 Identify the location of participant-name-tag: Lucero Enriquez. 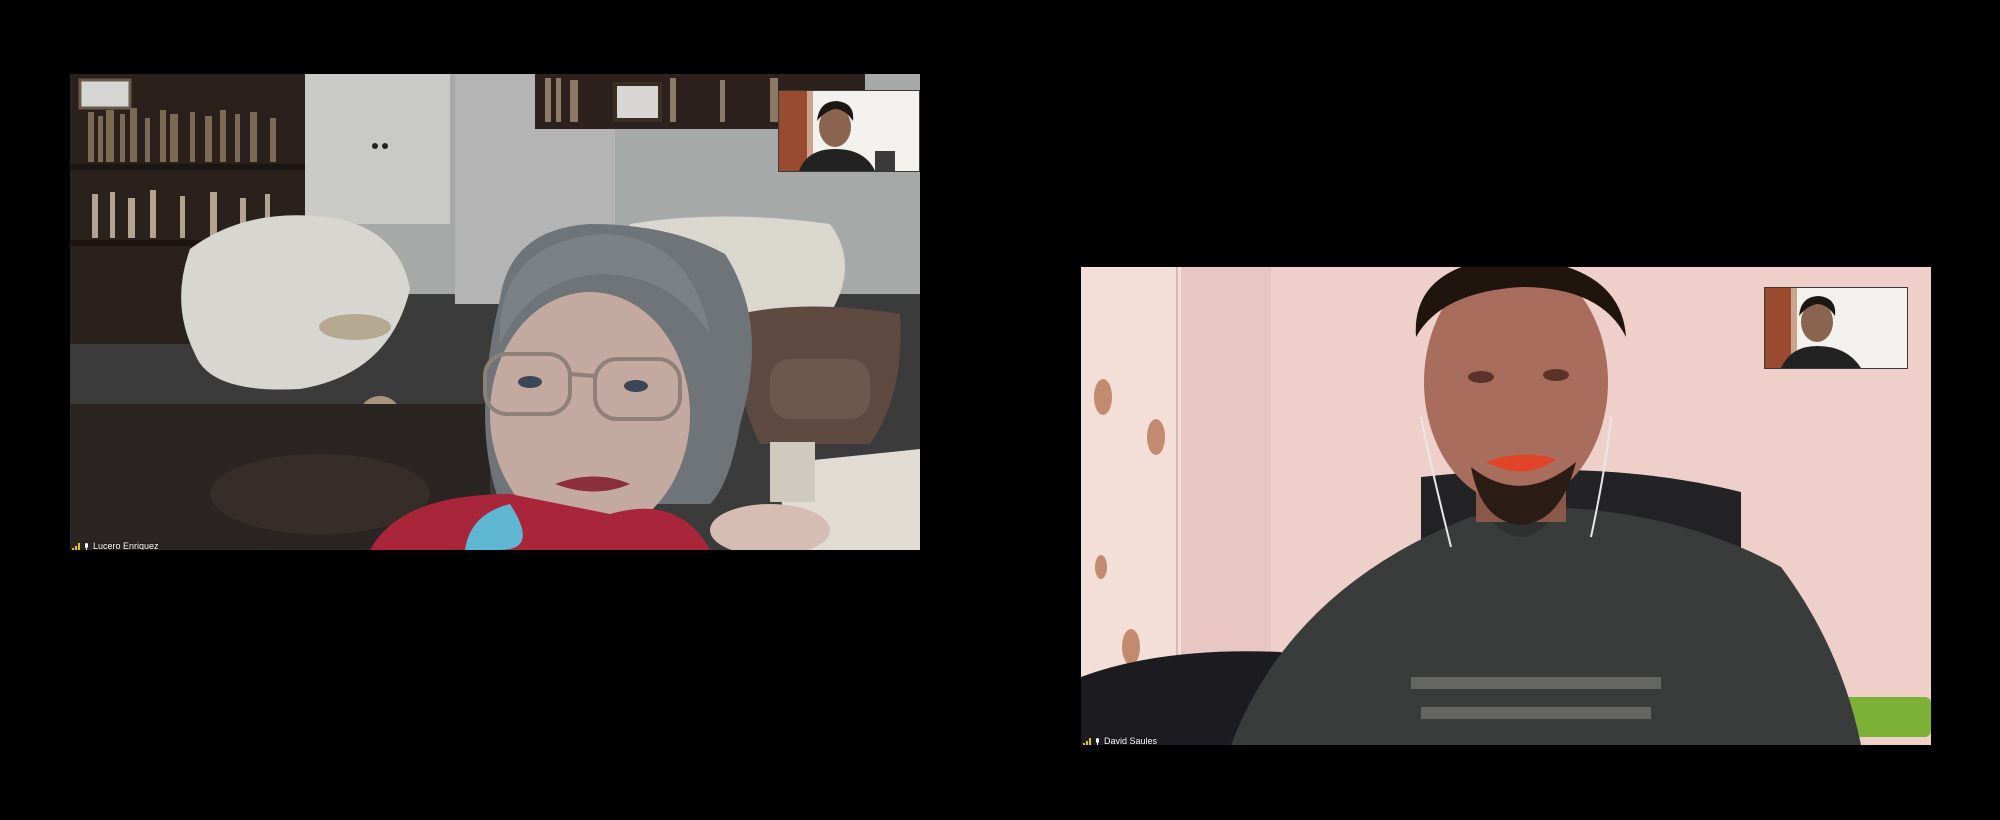
(115, 545).